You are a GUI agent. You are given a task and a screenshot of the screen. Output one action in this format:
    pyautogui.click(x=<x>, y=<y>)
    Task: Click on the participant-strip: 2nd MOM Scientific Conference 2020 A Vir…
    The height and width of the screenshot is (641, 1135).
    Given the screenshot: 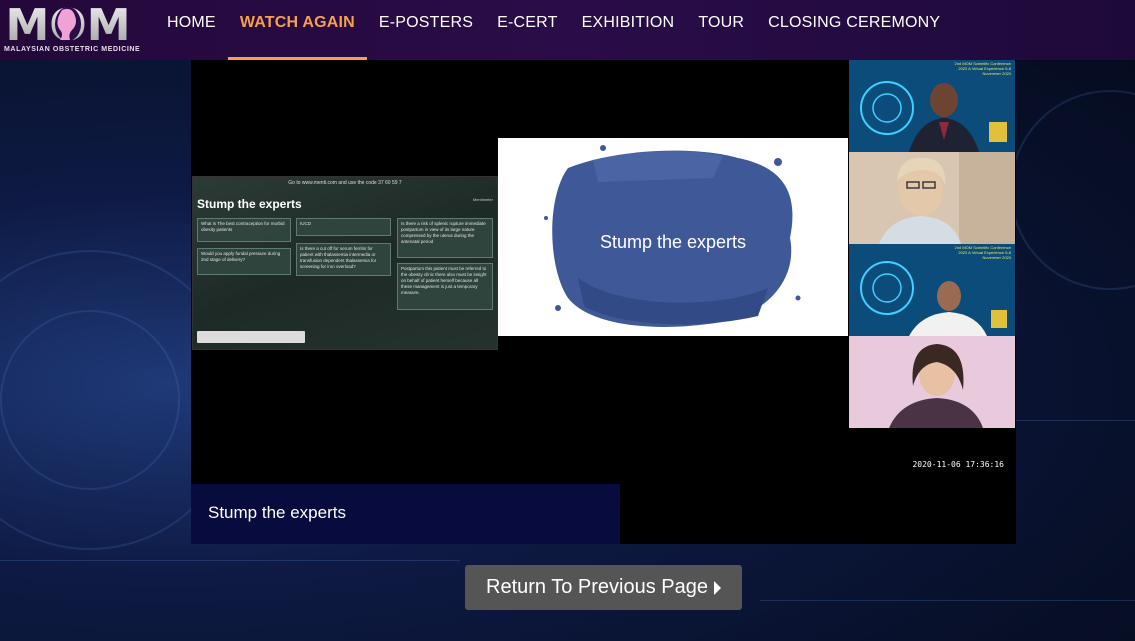 What is the action you would take?
    pyautogui.click(x=932, y=245)
    